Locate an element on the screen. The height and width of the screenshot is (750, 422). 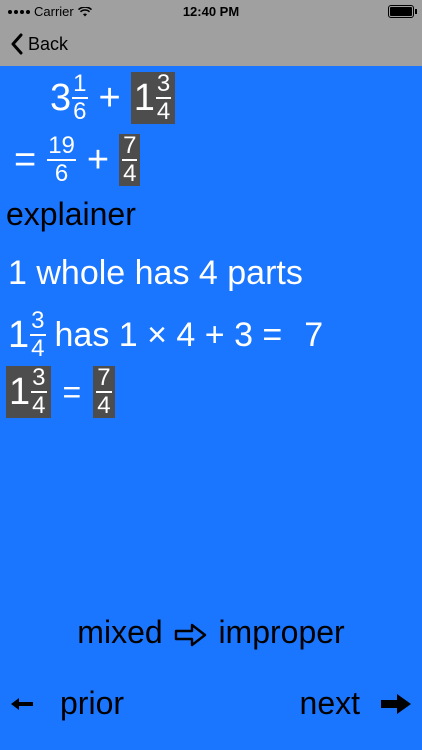
problem-line-2: = 19 6 + 7 4 is located at coordinates (77, 159).